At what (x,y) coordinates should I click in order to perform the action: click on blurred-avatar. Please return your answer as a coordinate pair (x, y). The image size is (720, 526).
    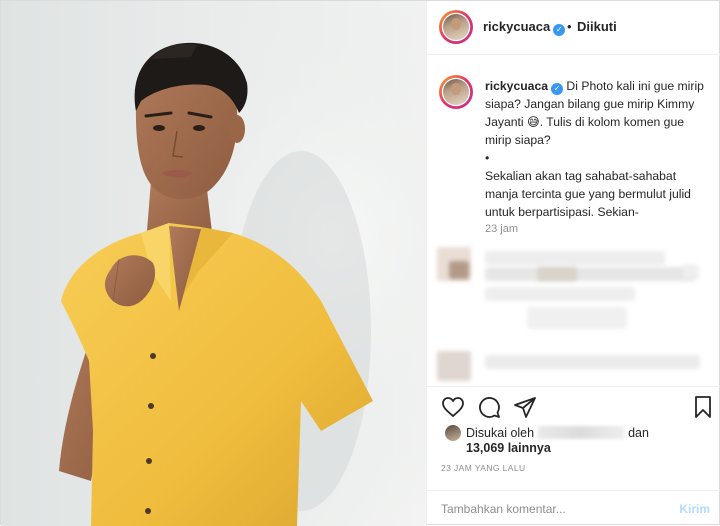
    Looking at the image, I should click on (454, 366).